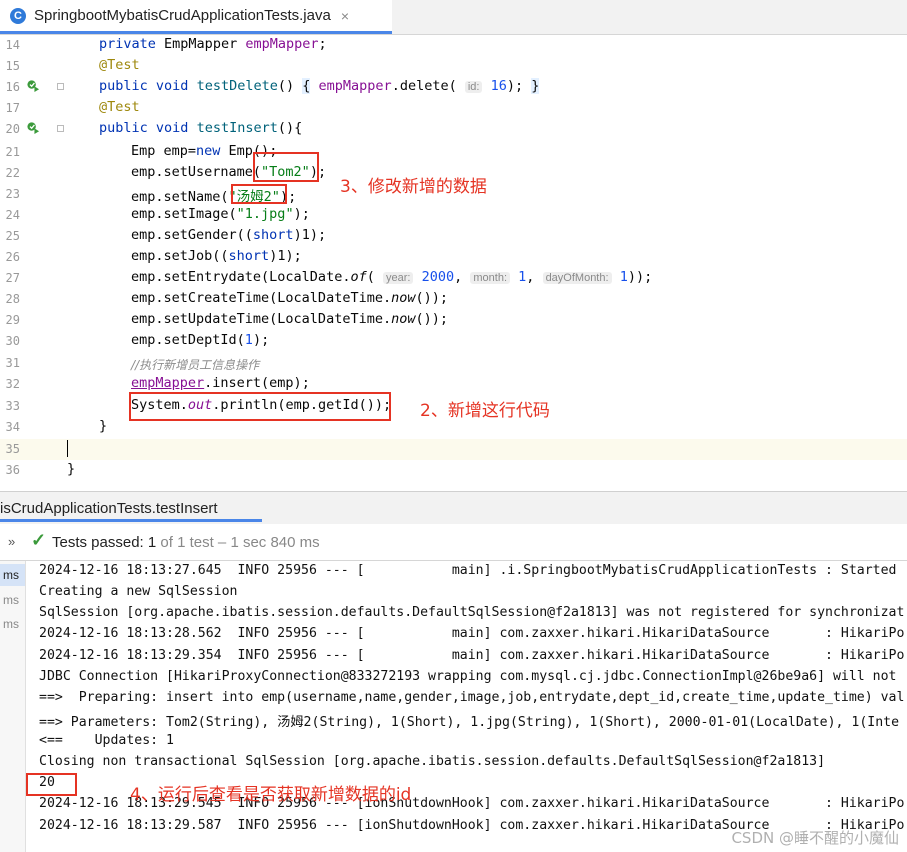  I want to click on keyword-public: public, so click(123, 86).